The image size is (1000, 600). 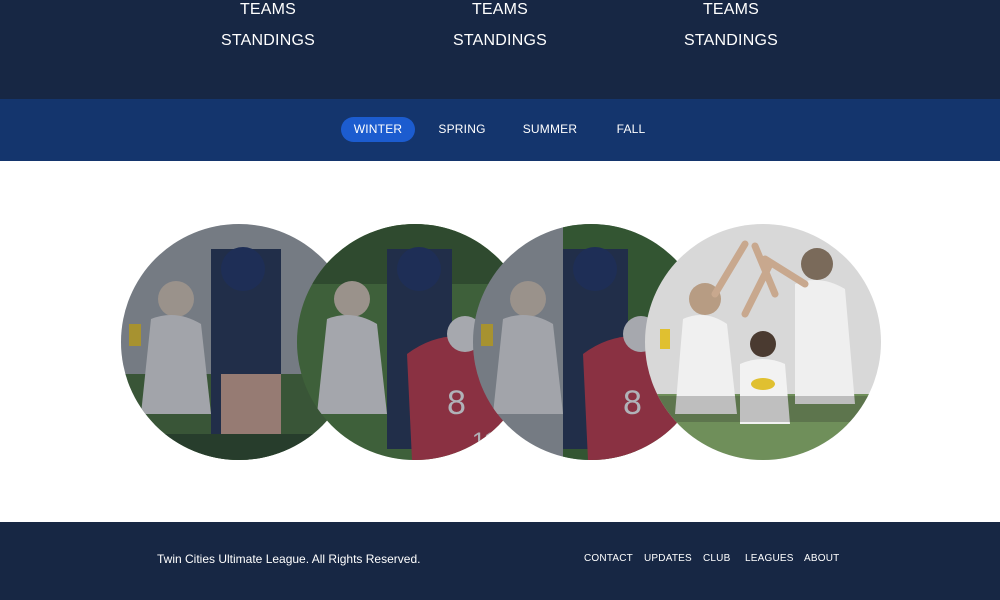 I want to click on footer-link-contact: CONTACT, so click(x=608, y=559).